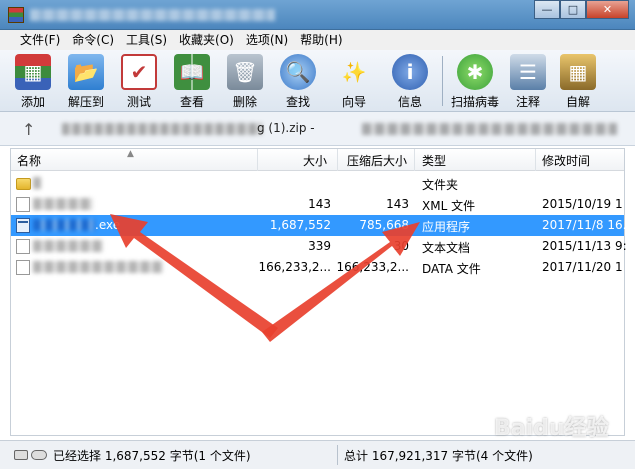 The height and width of the screenshot is (469, 635). What do you see at coordinates (353, 102) in the screenshot?
I see `wizard-label: 向导` at bounding box center [353, 102].